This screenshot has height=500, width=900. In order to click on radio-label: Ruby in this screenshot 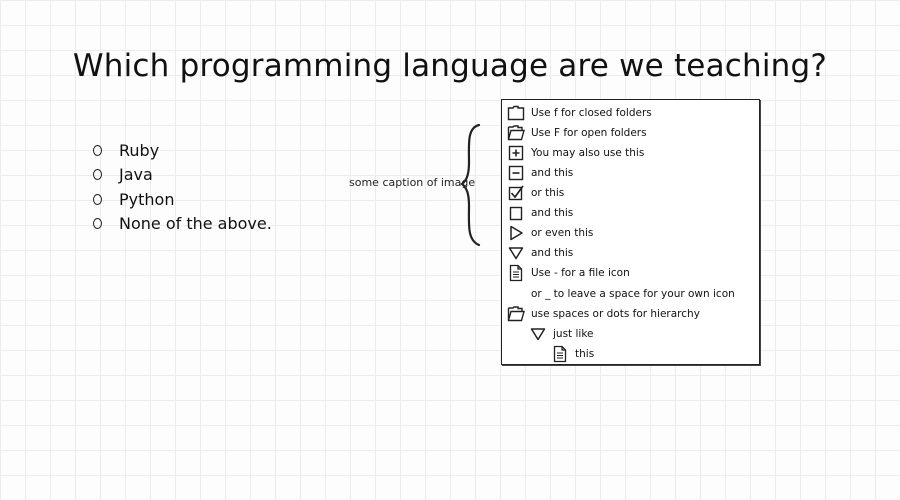, I will do `click(139, 150)`.